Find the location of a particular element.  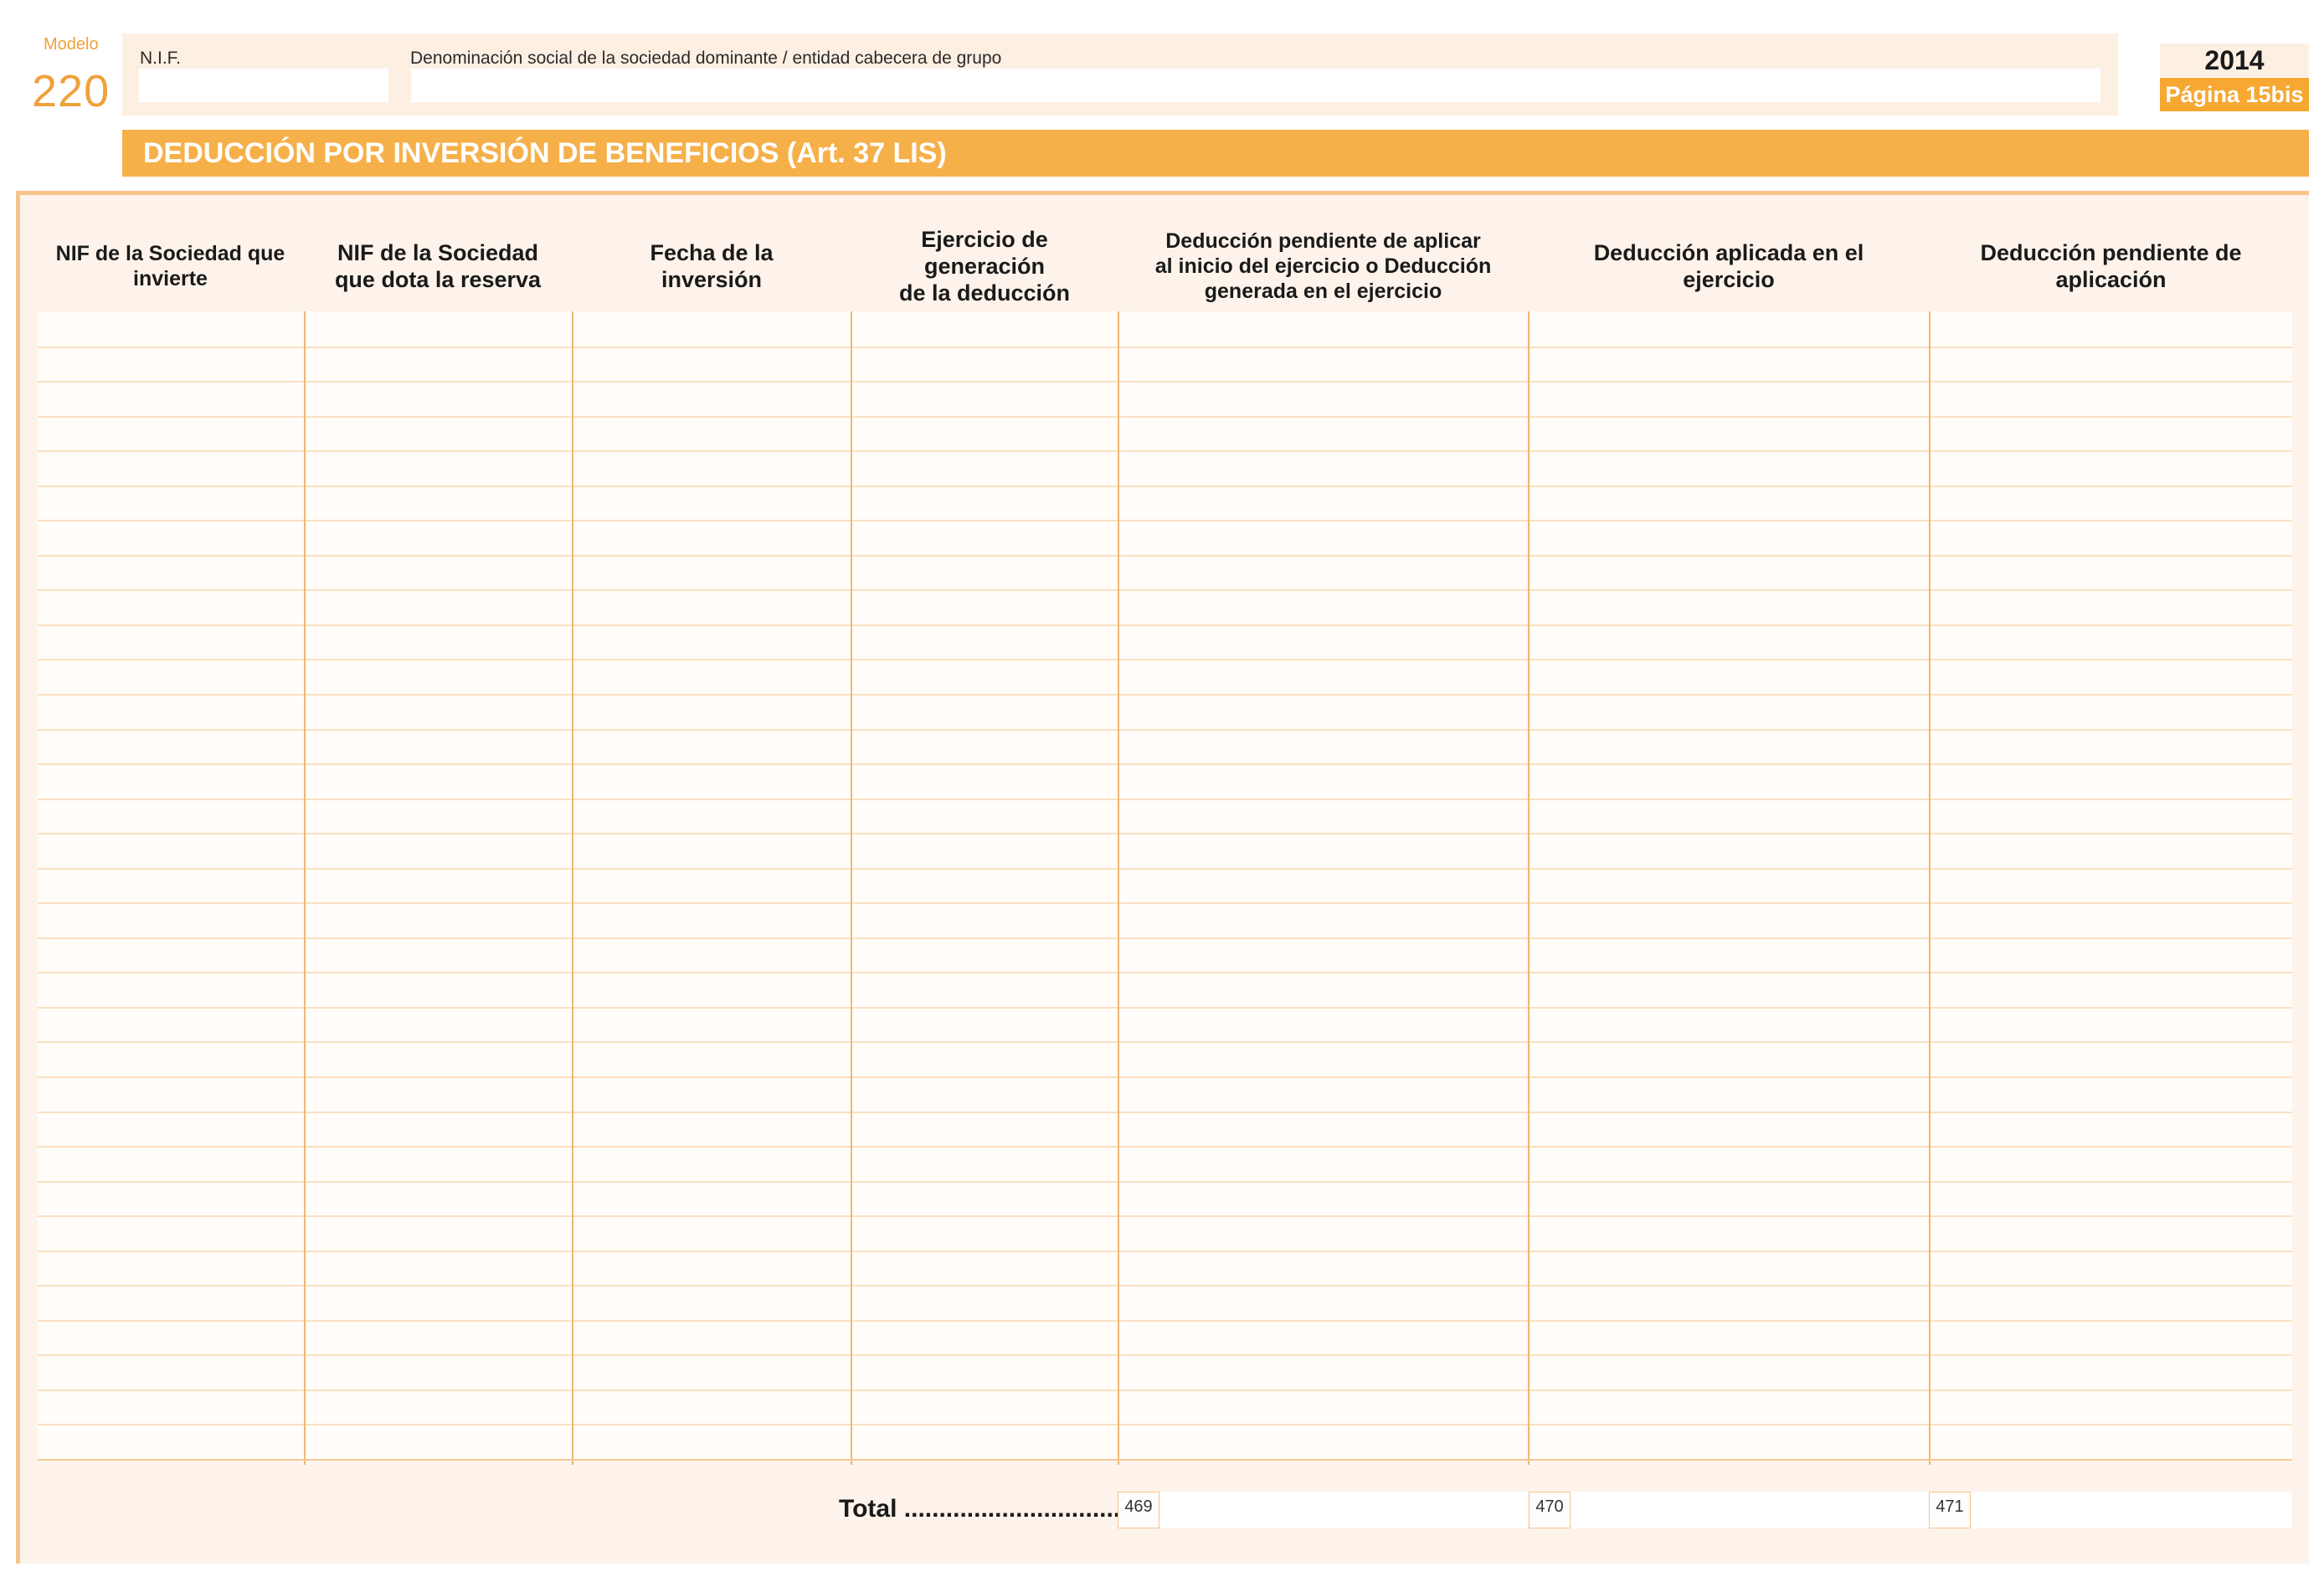

total-code: 469 is located at coordinates (1138, 1510).